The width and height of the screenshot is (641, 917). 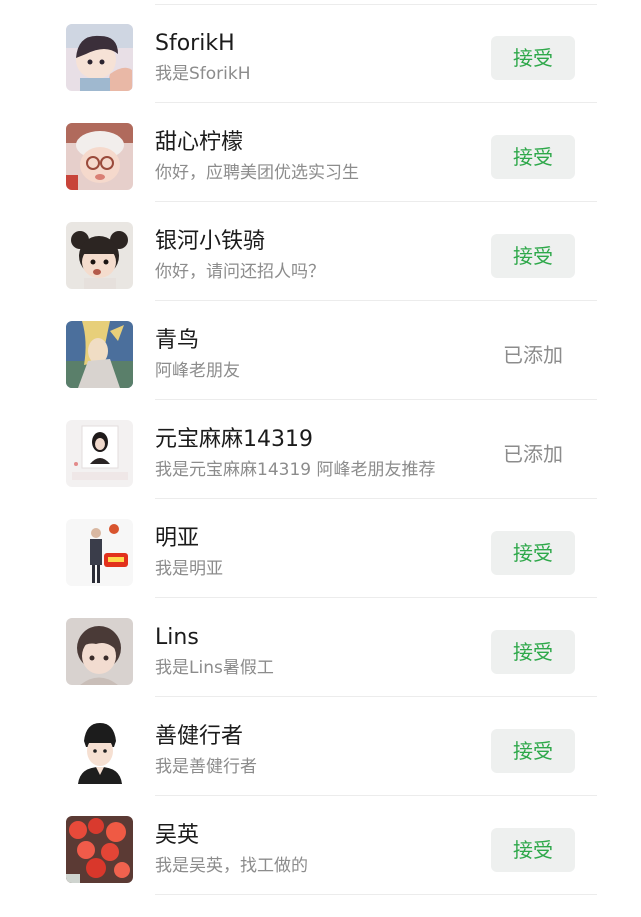 I want to click on friend-request-row: SforikH 我是SforikH 接受, so click(x=320, y=53).